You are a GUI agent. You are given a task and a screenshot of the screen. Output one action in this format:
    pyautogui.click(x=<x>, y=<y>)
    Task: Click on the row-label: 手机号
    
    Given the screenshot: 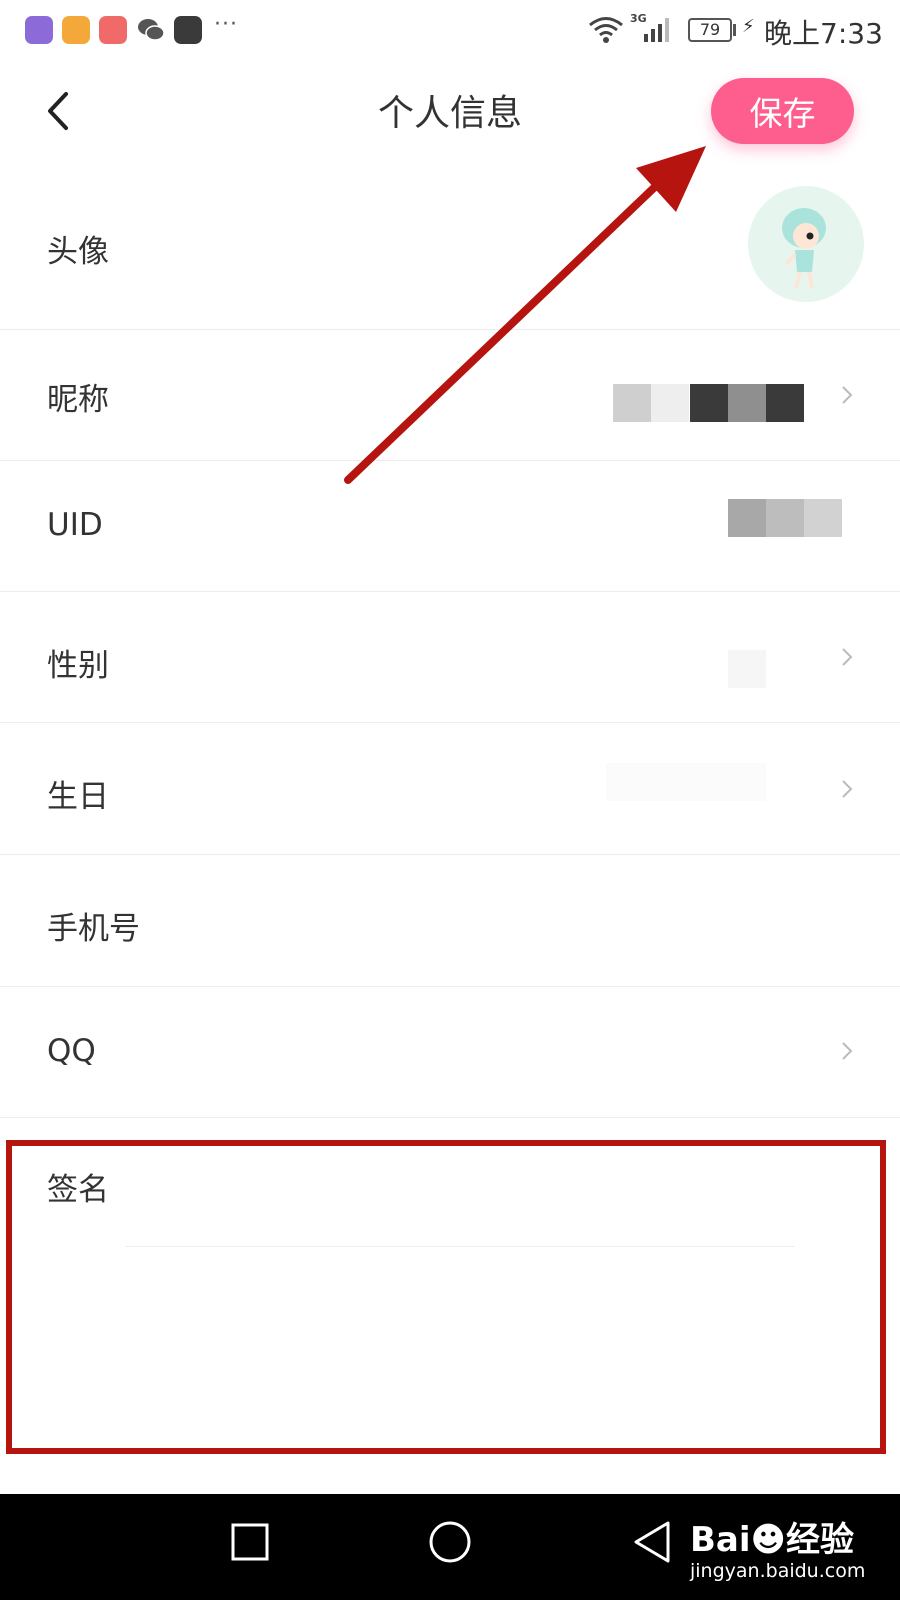 What is the action you would take?
    pyautogui.click(x=93, y=929)
    